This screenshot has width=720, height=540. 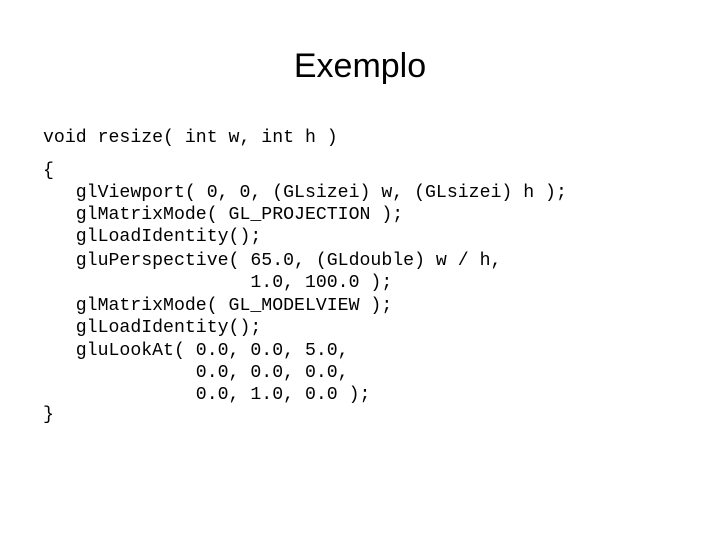 I want to click on code-line: 1.0, 100.0 );, so click(x=218, y=283).